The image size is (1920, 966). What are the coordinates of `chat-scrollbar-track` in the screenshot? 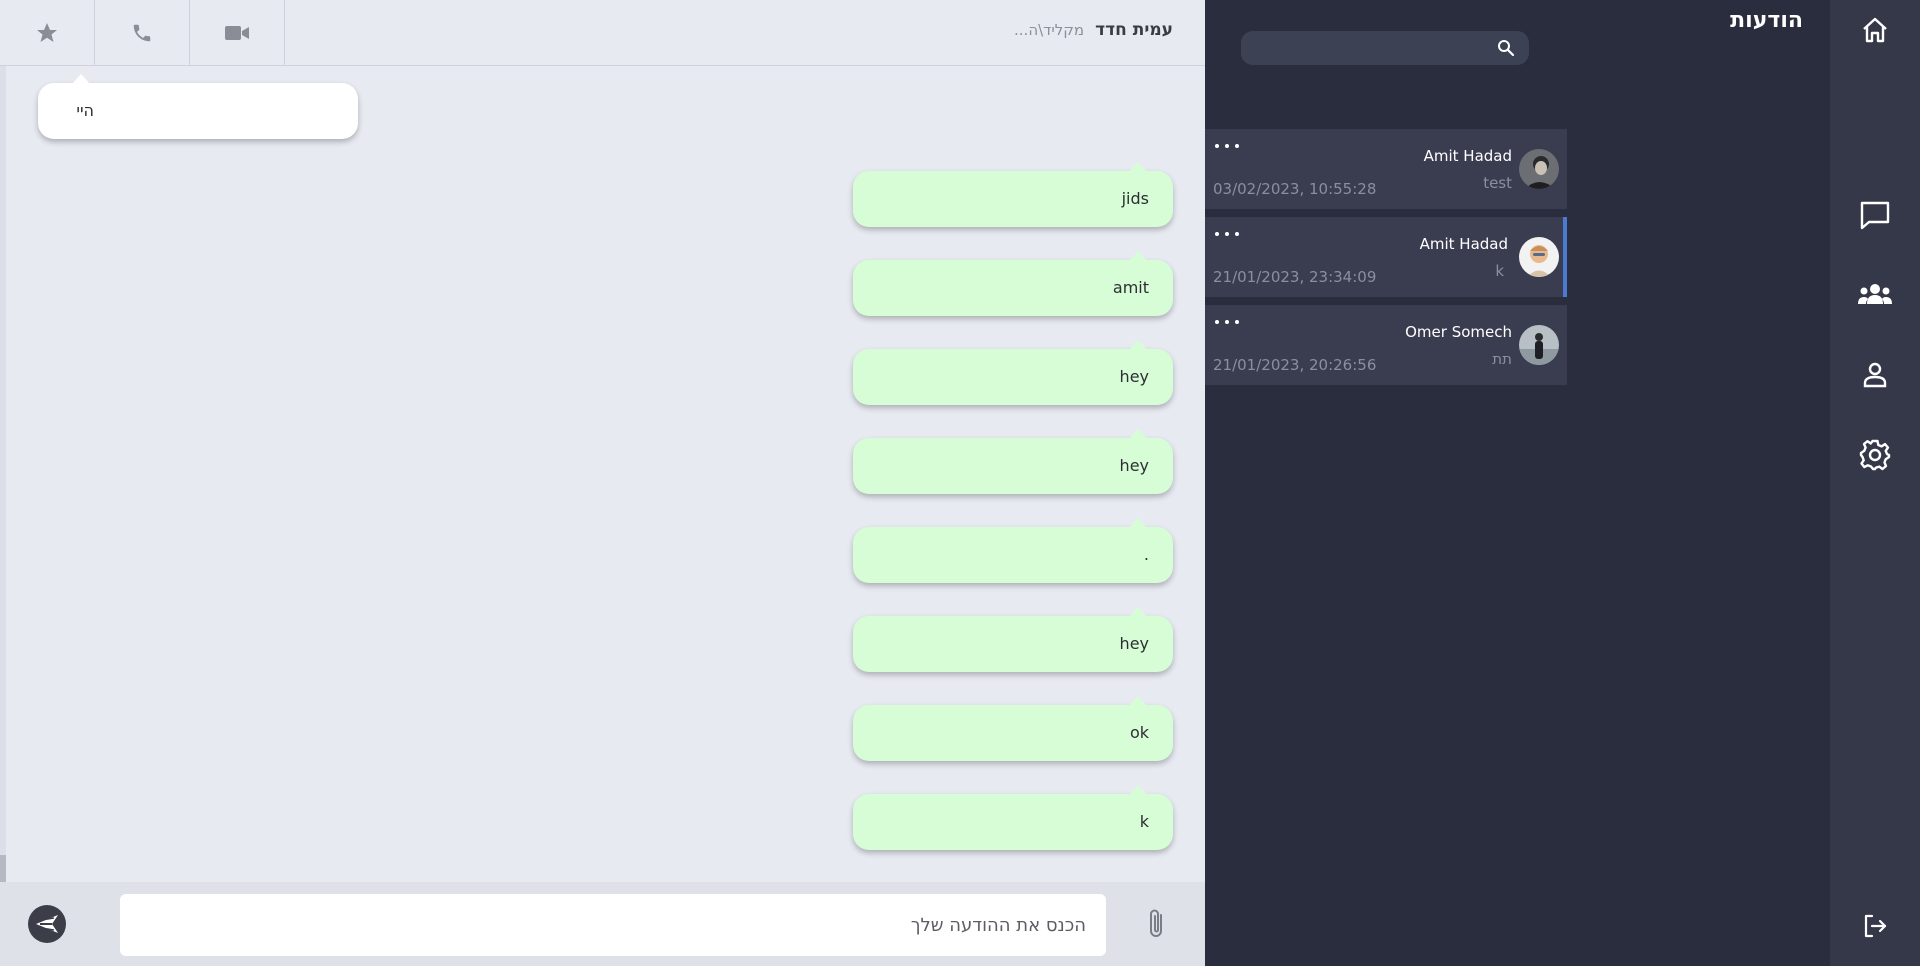 It's located at (3, 474).